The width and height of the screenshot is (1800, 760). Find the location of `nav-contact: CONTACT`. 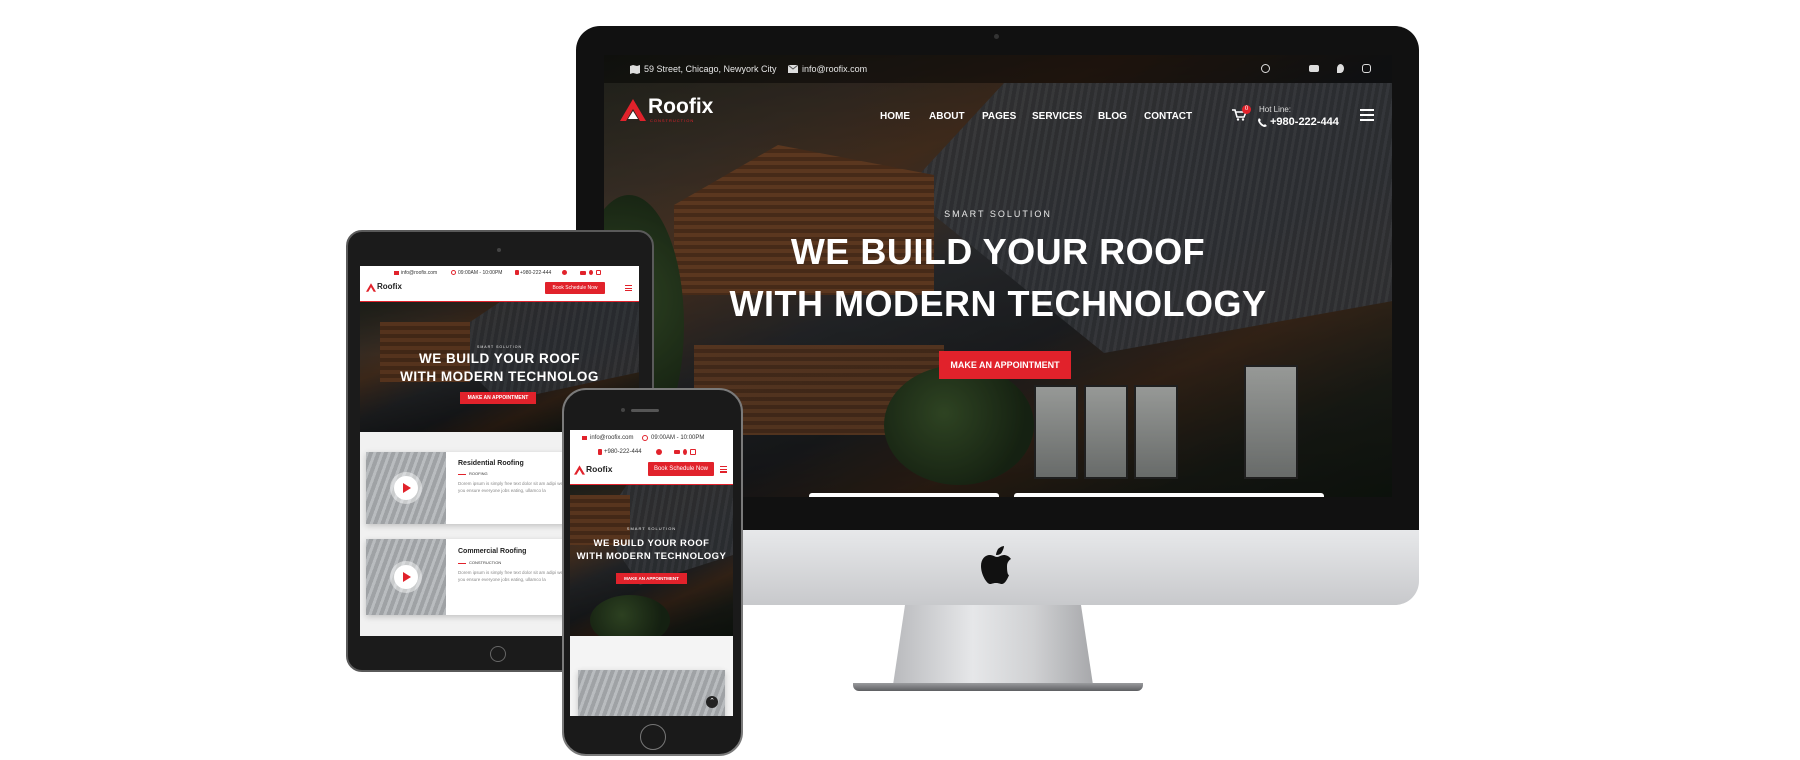

nav-contact: CONTACT is located at coordinates (1168, 116).